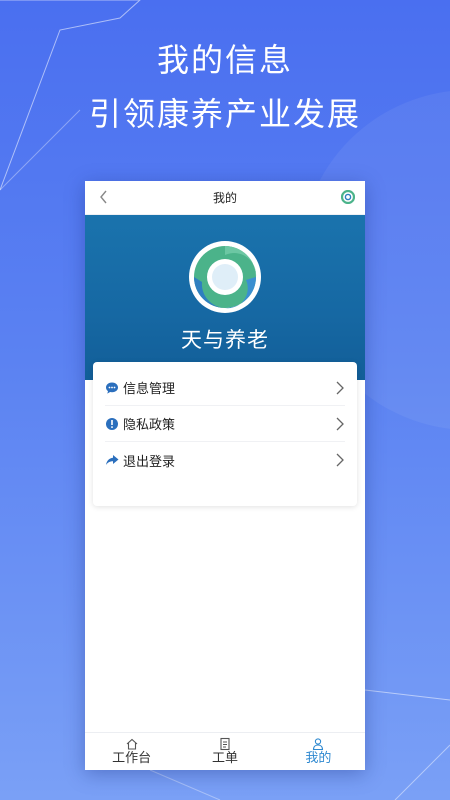  What do you see at coordinates (112, 424) in the screenshot?
I see `info-alert-icon` at bounding box center [112, 424].